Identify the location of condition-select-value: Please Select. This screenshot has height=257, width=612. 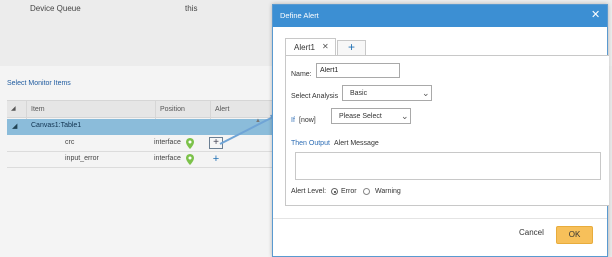
(360, 116).